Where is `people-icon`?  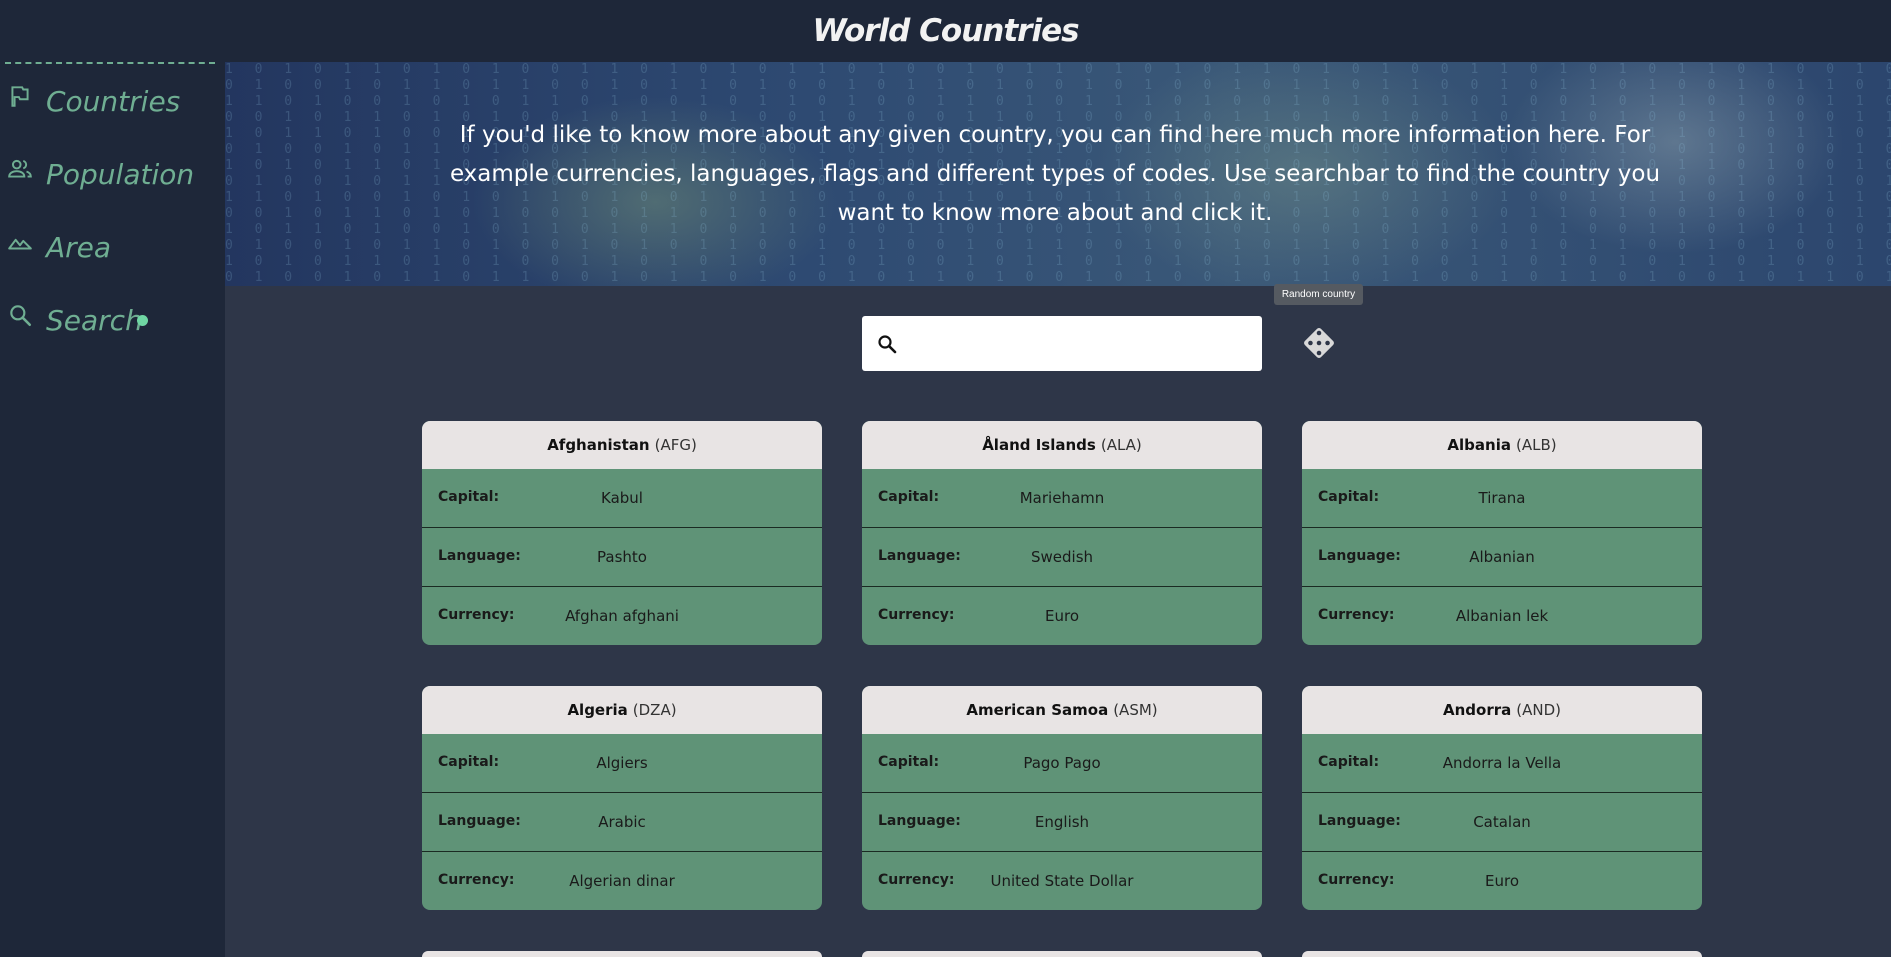
people-icon is located at coordinates (20, 168).